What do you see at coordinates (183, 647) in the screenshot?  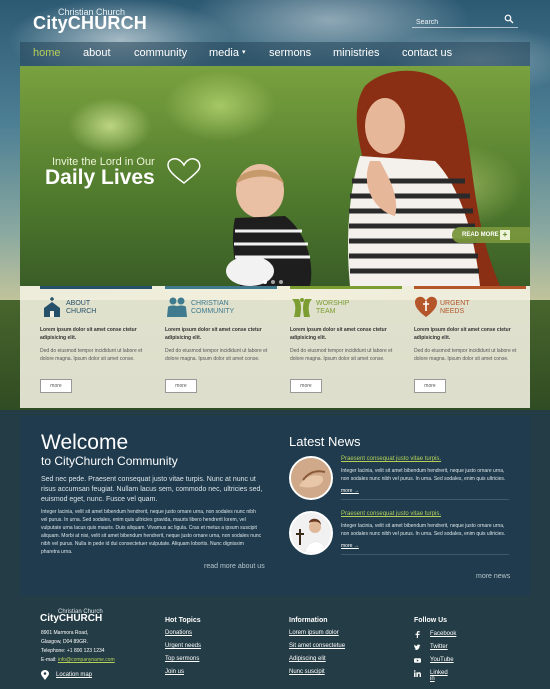 I see `footer-link-urgent-needs: Urgent needs` at bounding box center [183, 647].